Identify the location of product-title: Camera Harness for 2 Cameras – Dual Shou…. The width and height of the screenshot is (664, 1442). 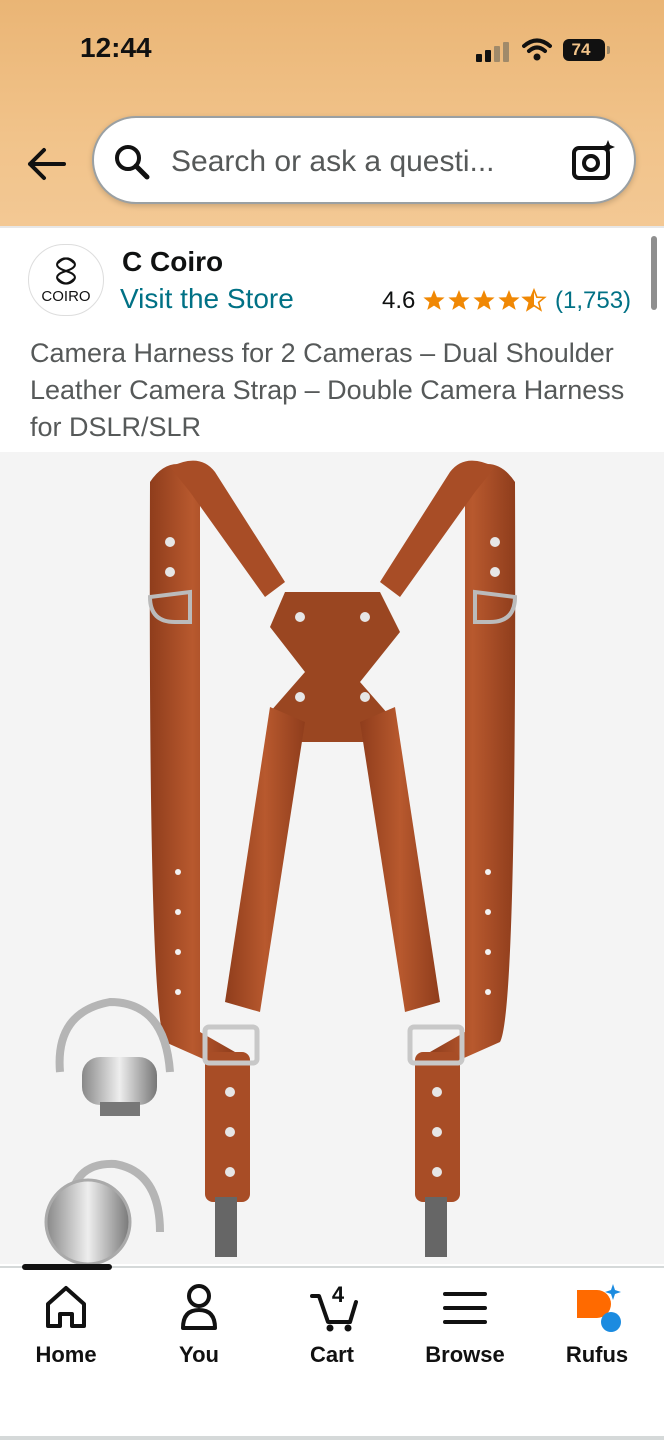
(327, 390).